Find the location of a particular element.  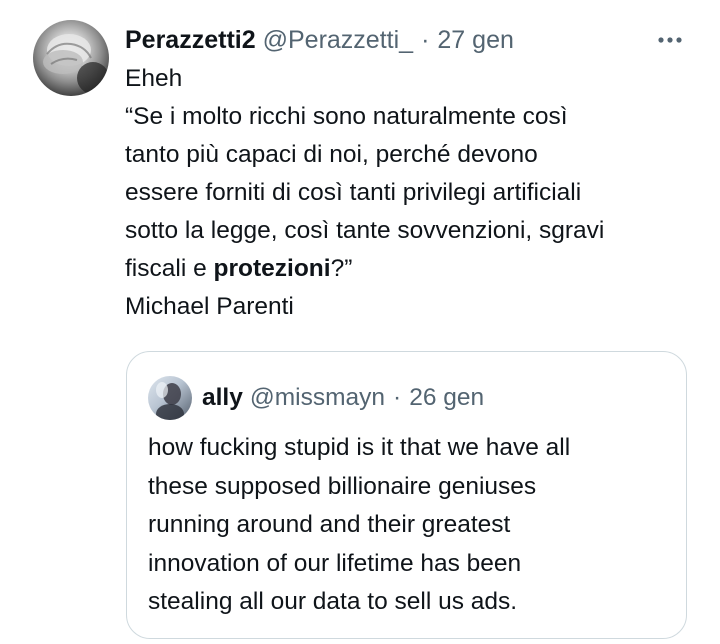

tweet-date: 27 gen is located at coordinates (475, 40).